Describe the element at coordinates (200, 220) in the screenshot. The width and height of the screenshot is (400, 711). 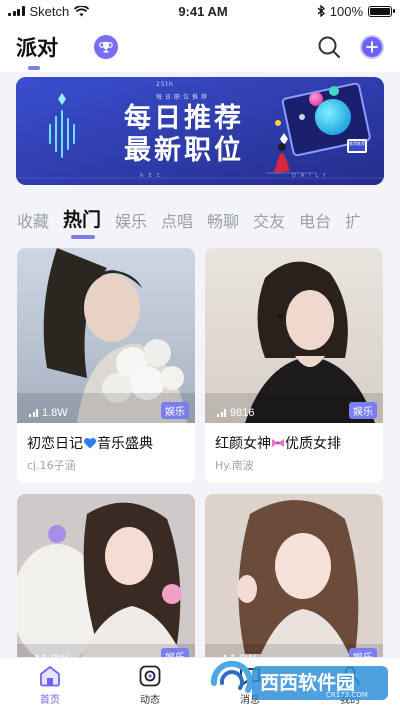
I see `category-tabs: 收藏 热门 娱乐 点唱 畅聊 交友 电台 扩` at that location.